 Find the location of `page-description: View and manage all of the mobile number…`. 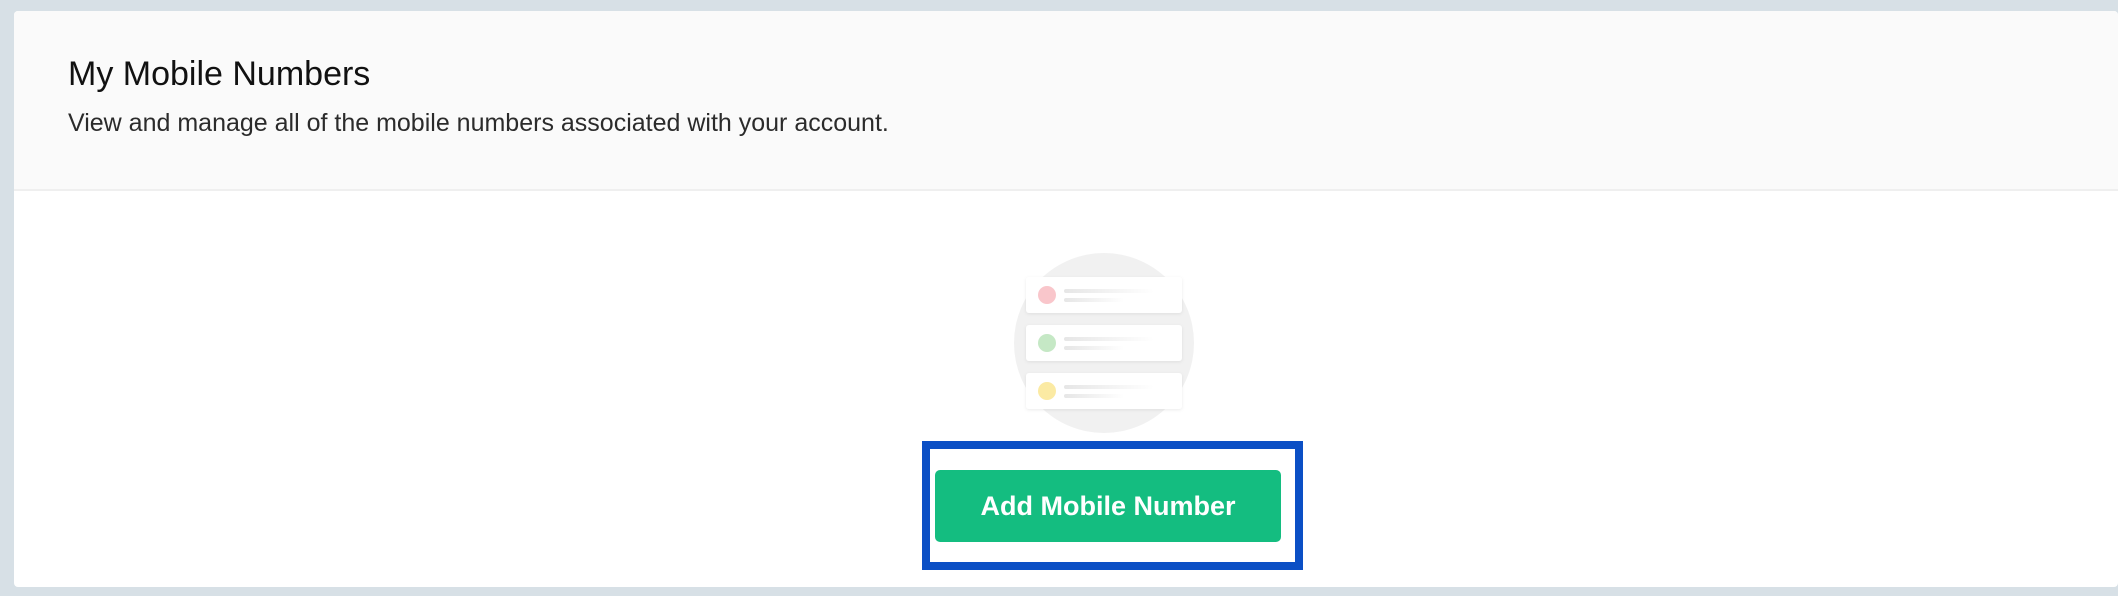

page-description: View and manage all of the mobile number… is located at coordinates (478, 123).